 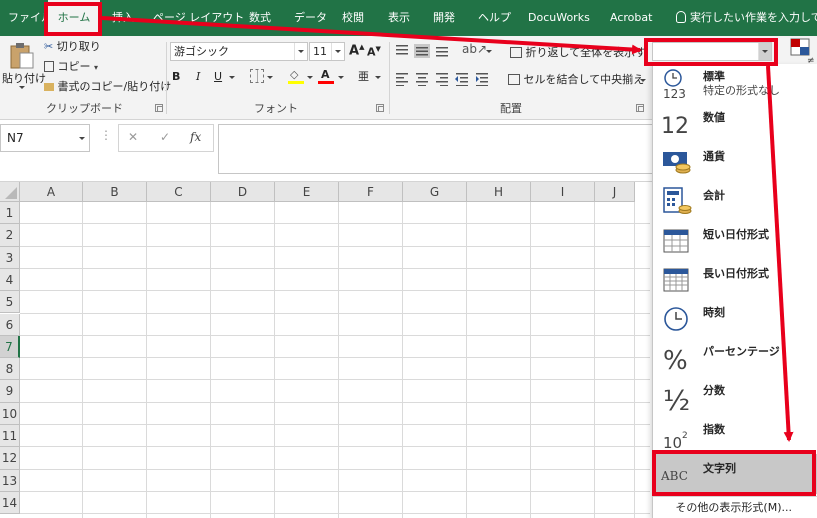 I want to click on row-header-5: 5, so click(x=10, y=302).